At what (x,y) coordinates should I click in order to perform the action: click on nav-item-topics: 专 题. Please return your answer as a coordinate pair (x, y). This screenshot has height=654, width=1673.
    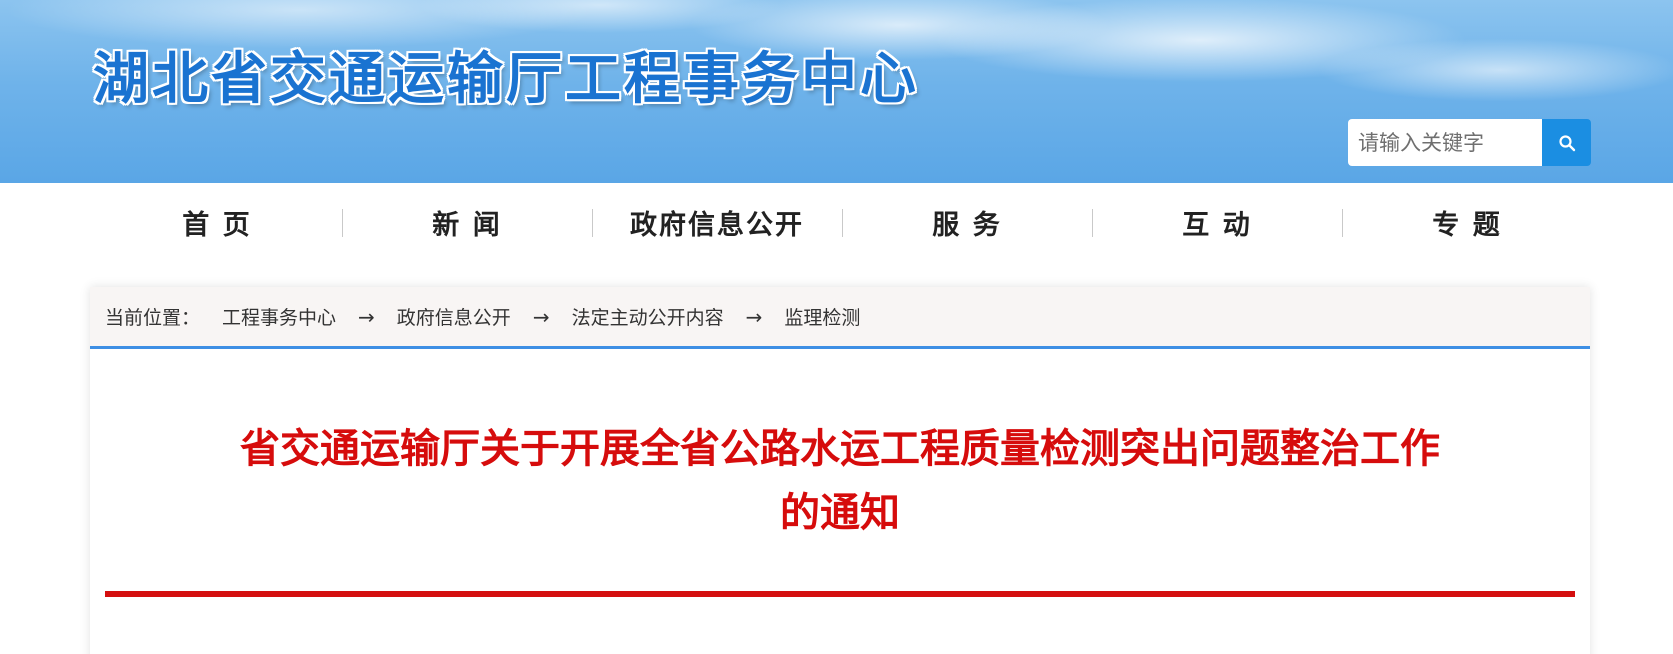
    Looking at the image, I should click on (1467, 222).